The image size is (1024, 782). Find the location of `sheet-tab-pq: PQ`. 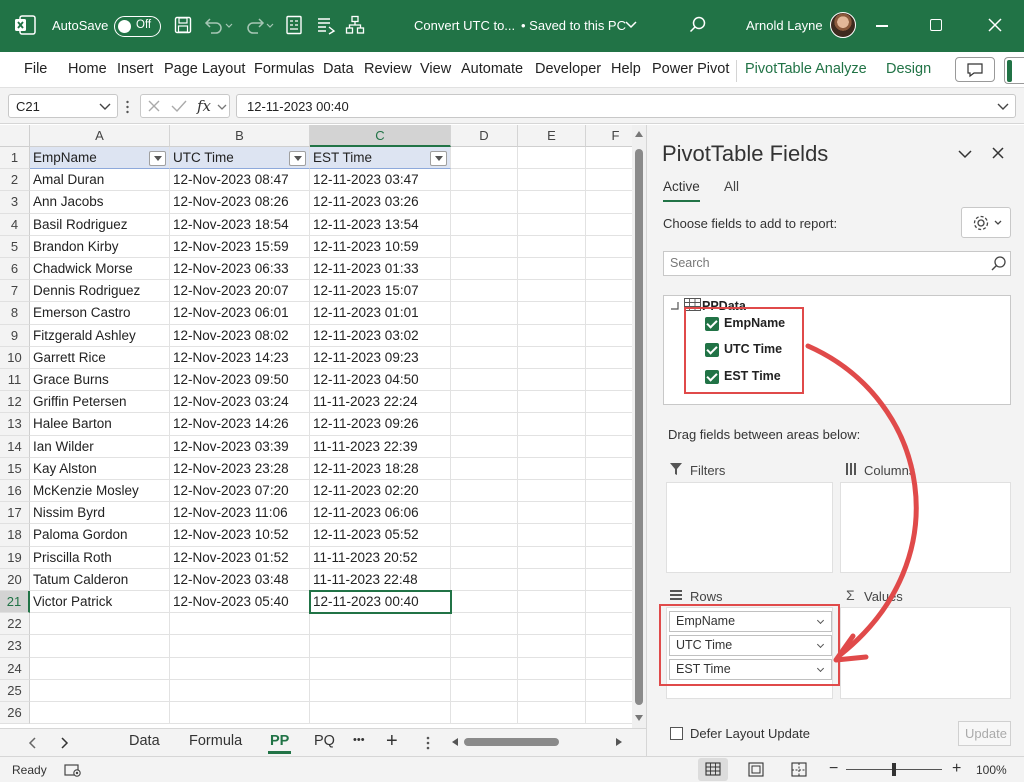

sheet-tab-pq: PQ is located at coordinates (324, 741).